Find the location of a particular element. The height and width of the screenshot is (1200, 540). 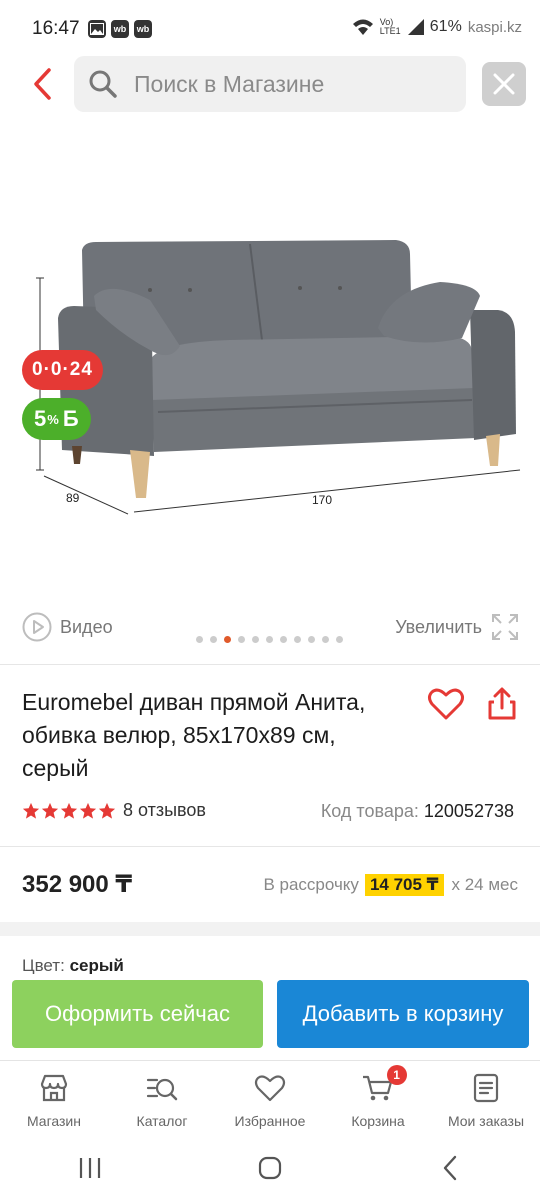

video-label: Видео is located at coordinates (86, 626).